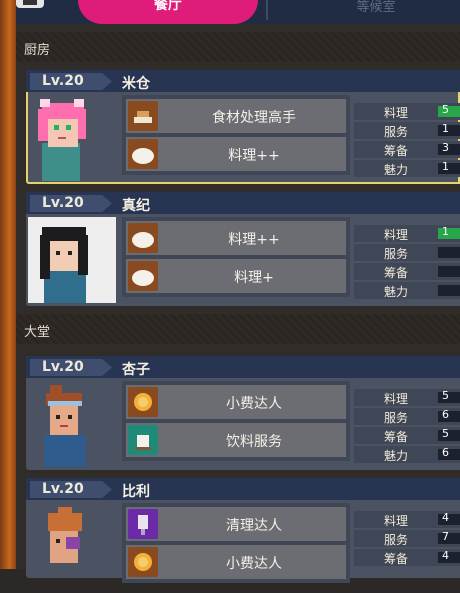  I want to click on skills-panel: 清理达人 小费达人, so click(236, 543).